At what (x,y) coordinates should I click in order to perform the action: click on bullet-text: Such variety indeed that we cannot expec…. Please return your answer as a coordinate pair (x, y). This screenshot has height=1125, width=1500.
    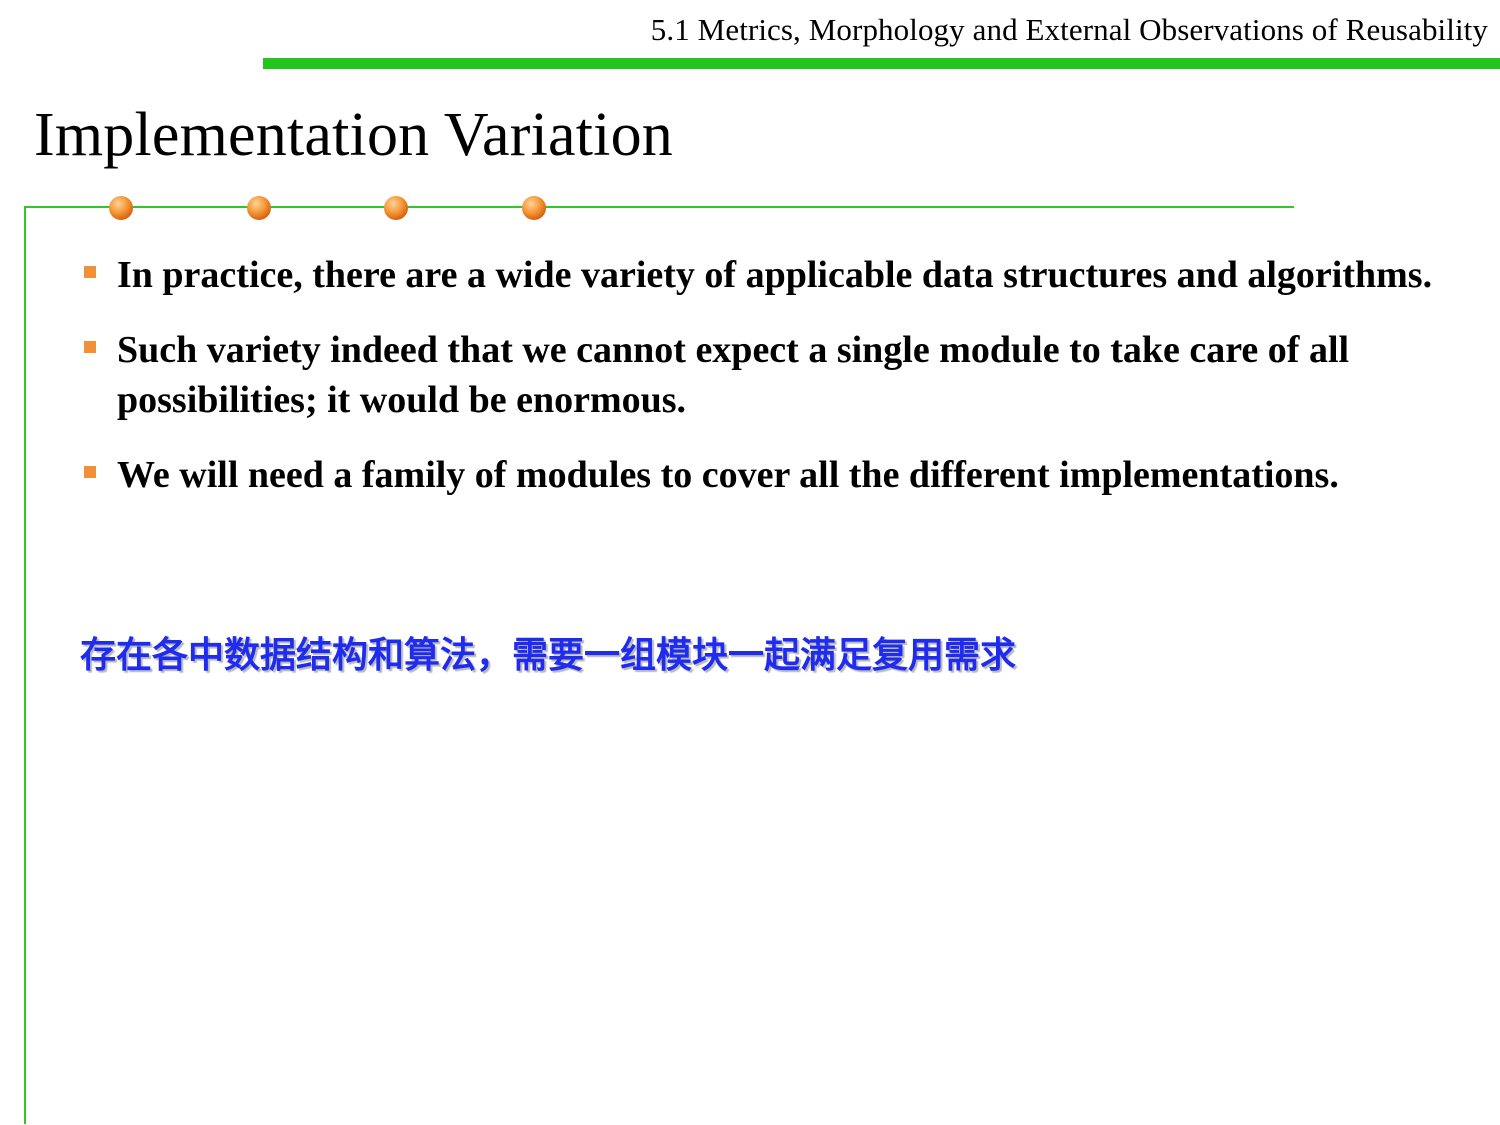
    Looking at the image, I should click on (733, 375).